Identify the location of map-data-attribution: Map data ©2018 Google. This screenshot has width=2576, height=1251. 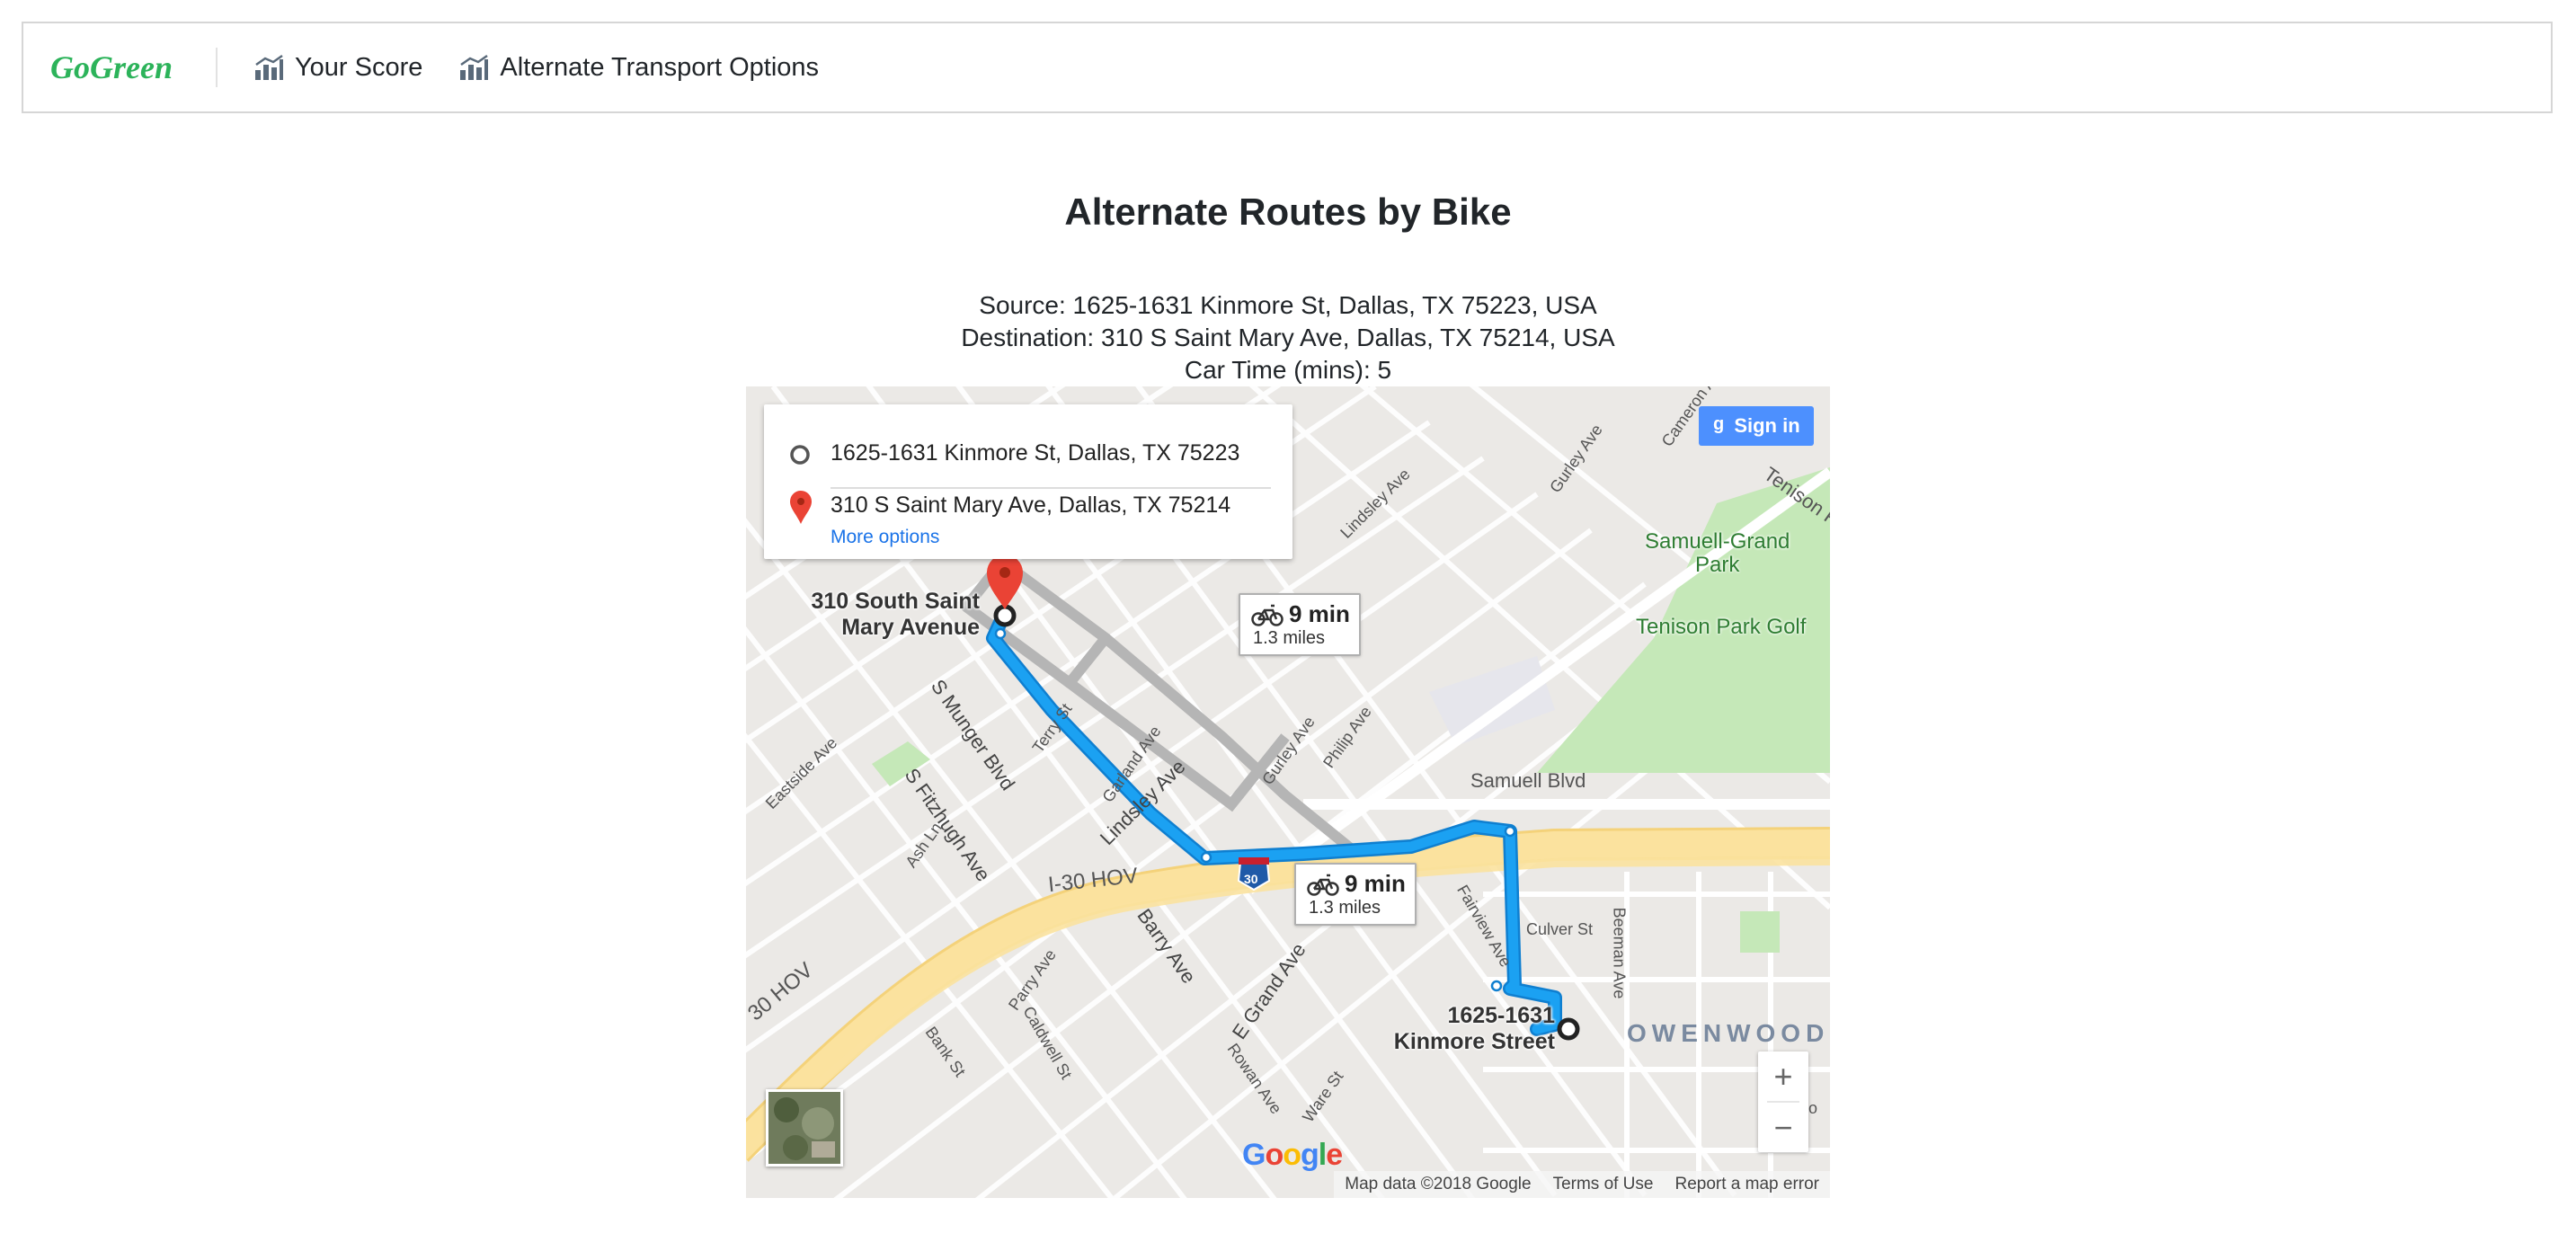
(1438, 1184).